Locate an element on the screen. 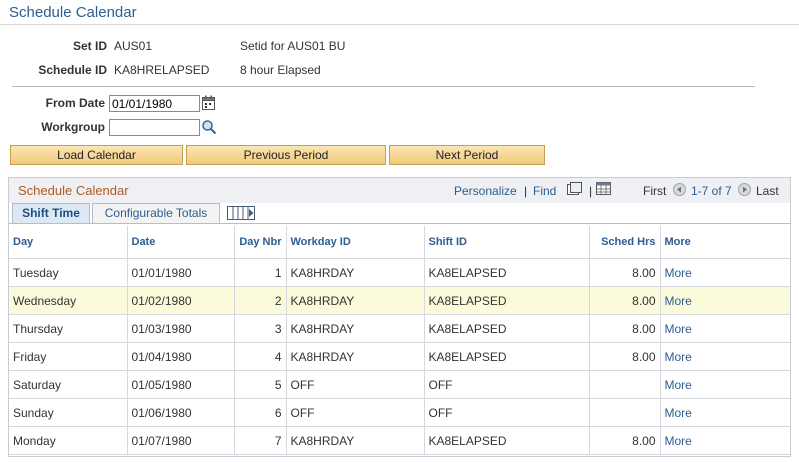 The height and width of the screenshot is (462, 799). previous-period-button: Previous Period is located at coordinates (286, 155).